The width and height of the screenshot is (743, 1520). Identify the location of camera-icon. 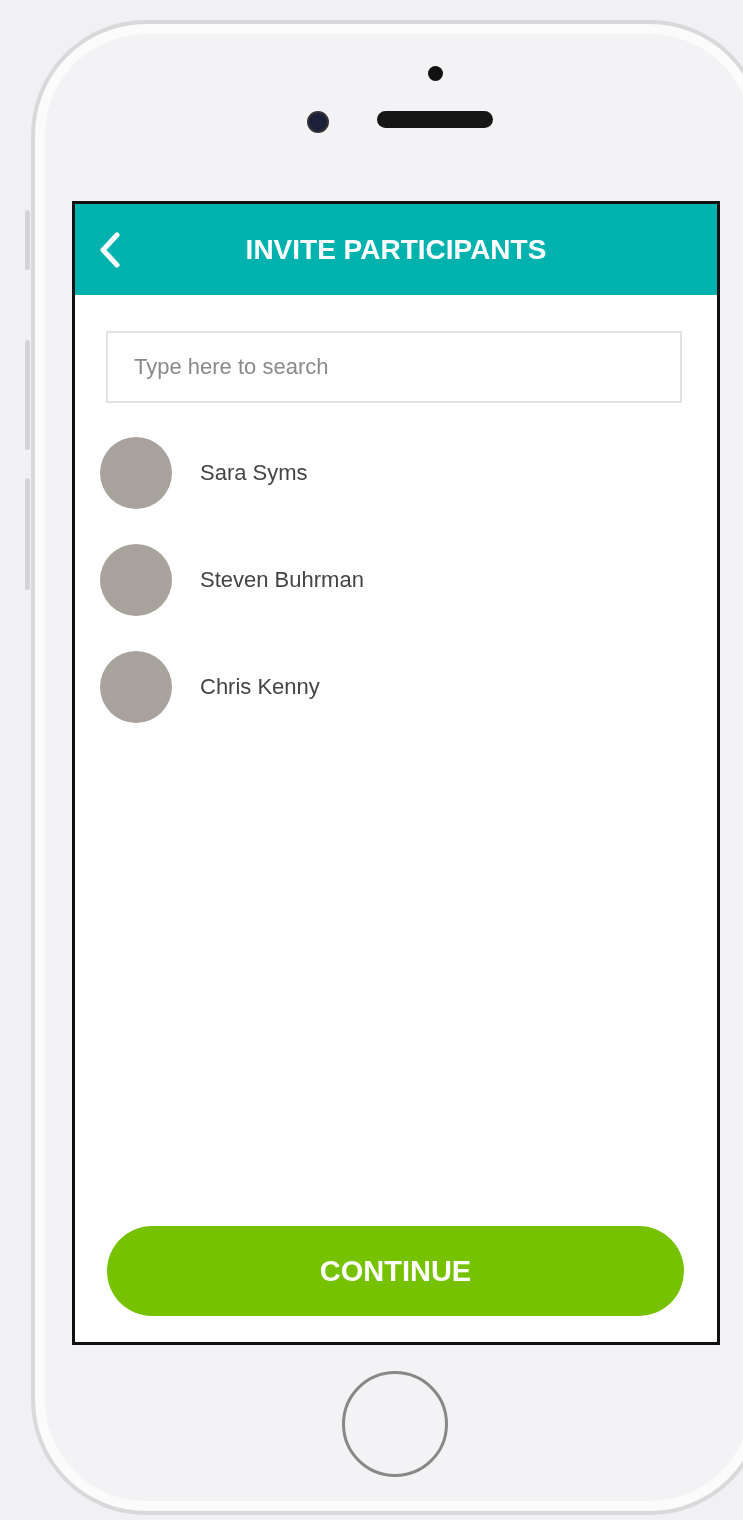
(318, 122).